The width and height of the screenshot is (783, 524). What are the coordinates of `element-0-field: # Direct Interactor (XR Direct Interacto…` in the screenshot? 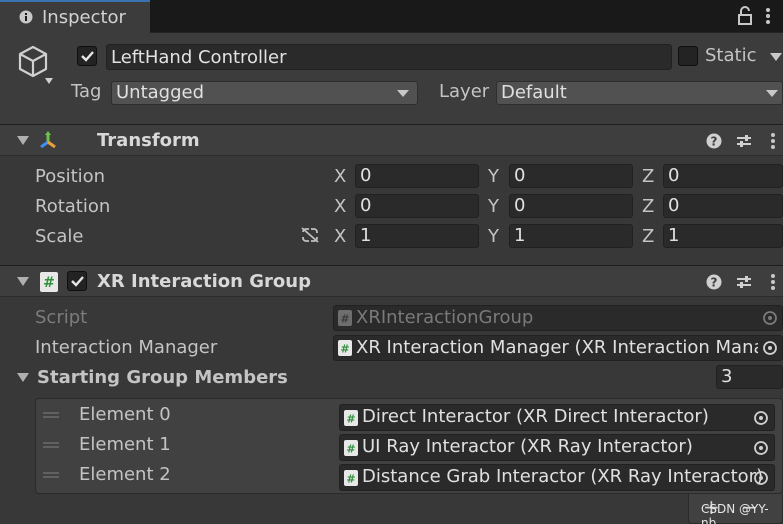 It's located at (557, 417).